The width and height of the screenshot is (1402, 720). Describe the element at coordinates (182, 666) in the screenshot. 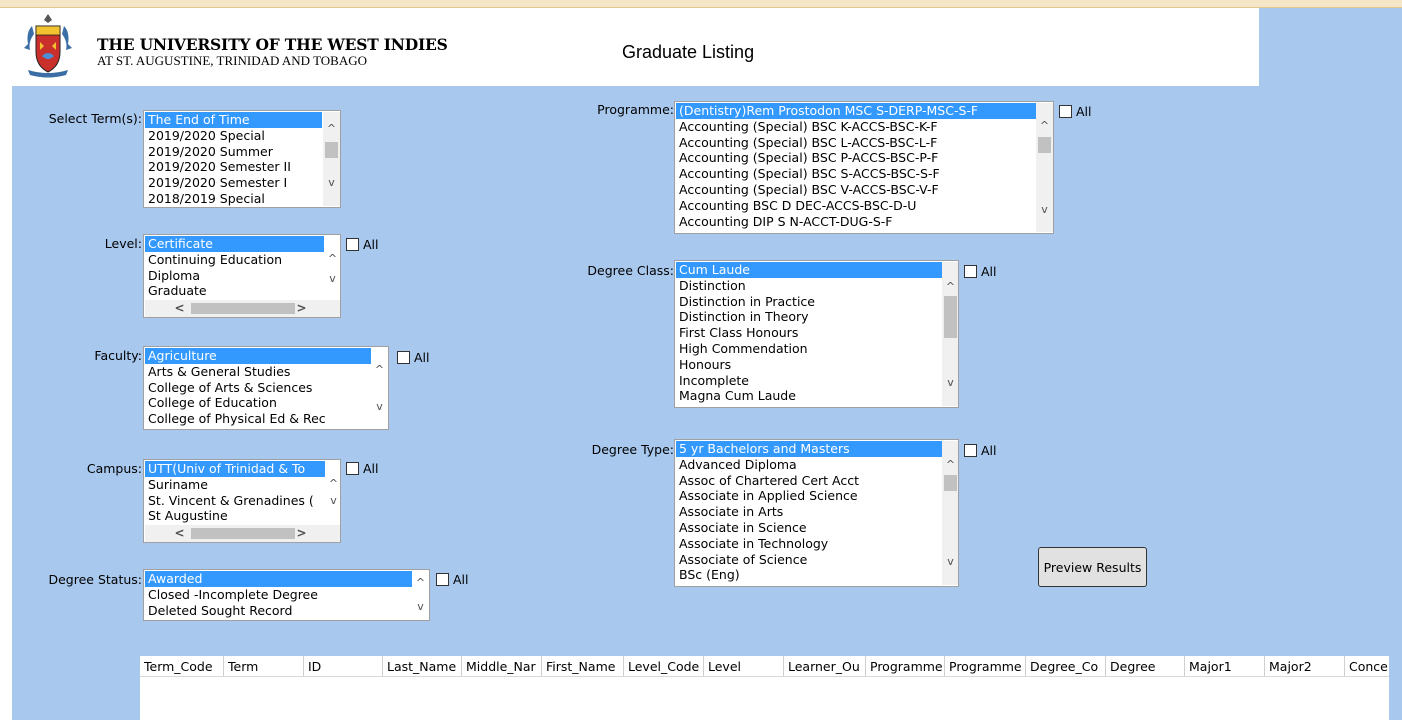

I see `column-header: Term_Code` at that location.